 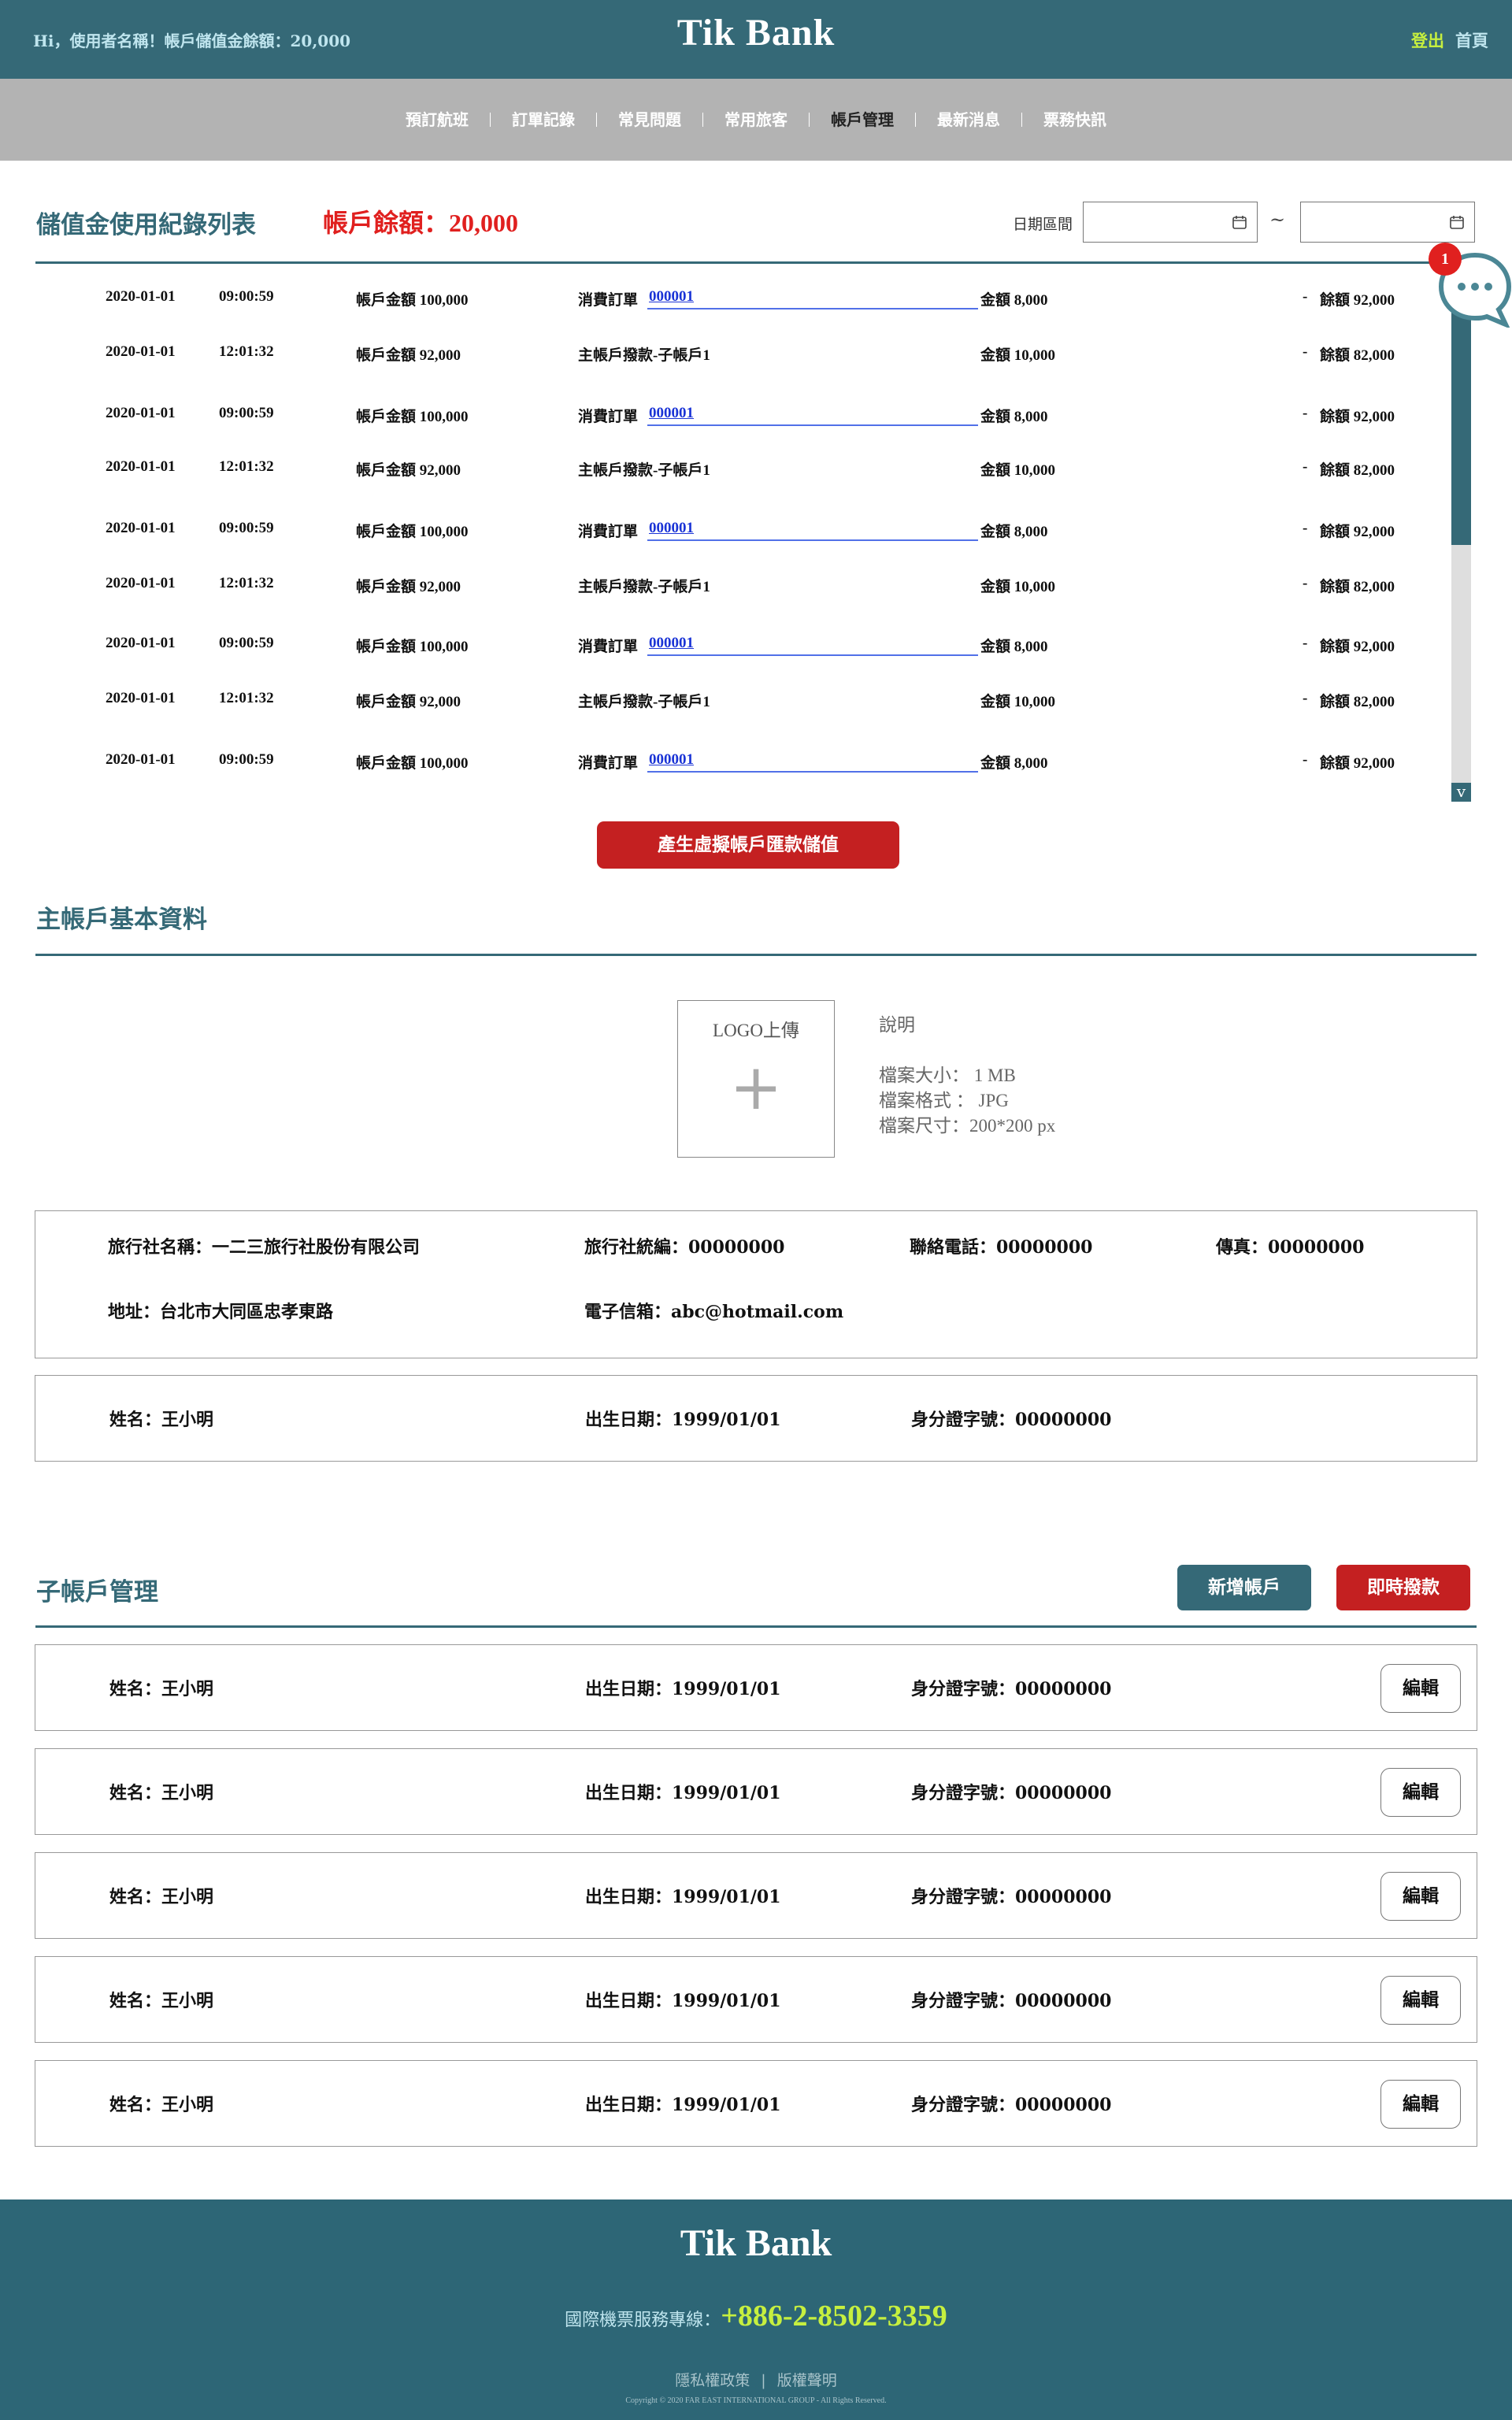 What do you see at coordinates (834, 2316) in the screenshot?
I see `hotline-number: +886-2-8502-3359` at bounding box center [834, 2316].